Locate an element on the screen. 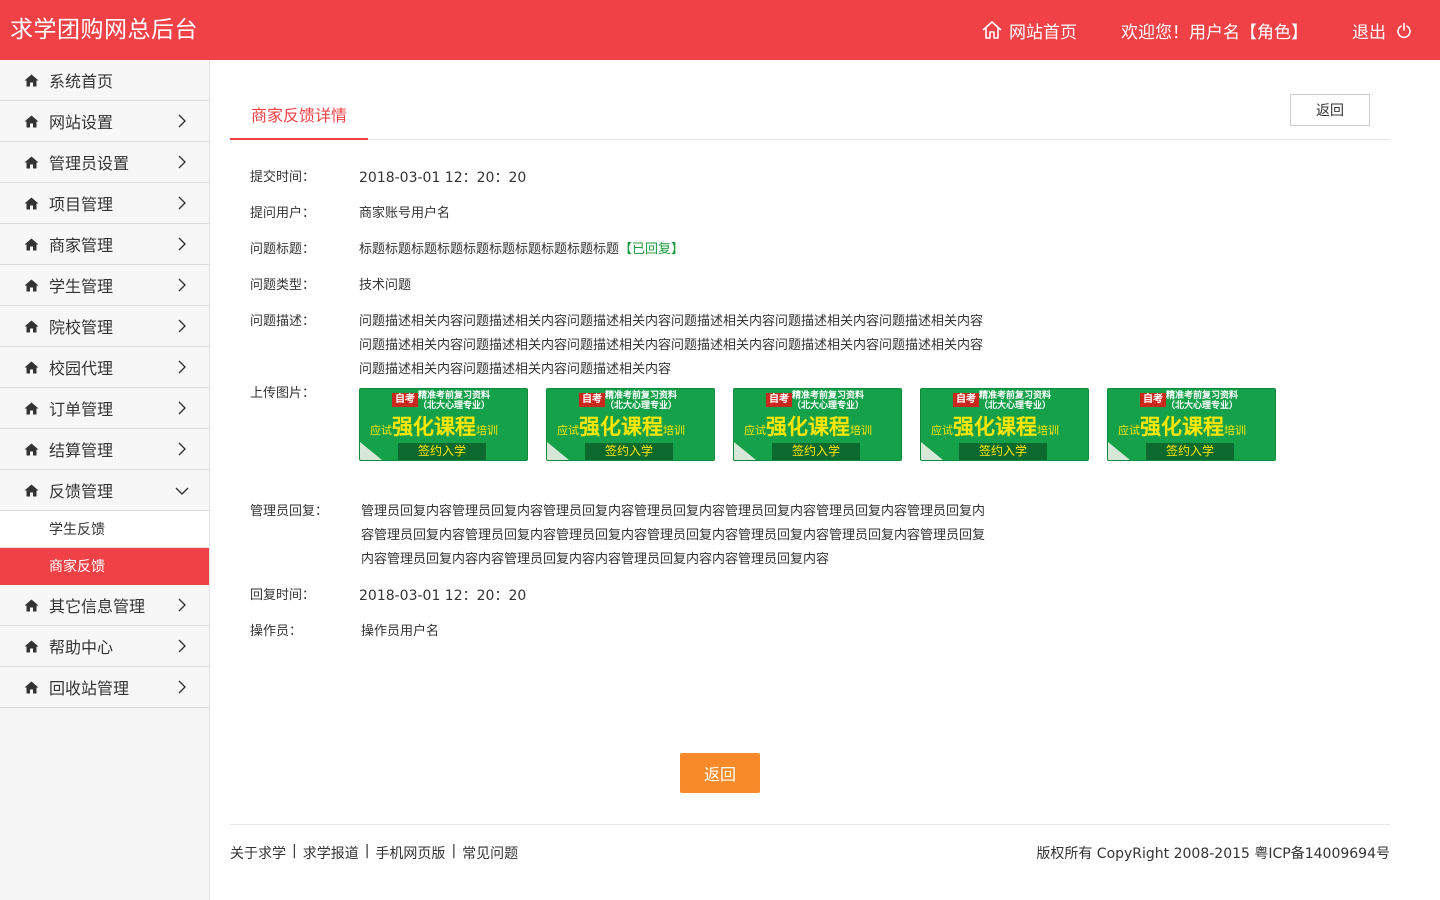 The width and height of the screenshot is (1440, 900). sidebar-subitem-label: 学生反馈 is located at coordinates (77, 530).